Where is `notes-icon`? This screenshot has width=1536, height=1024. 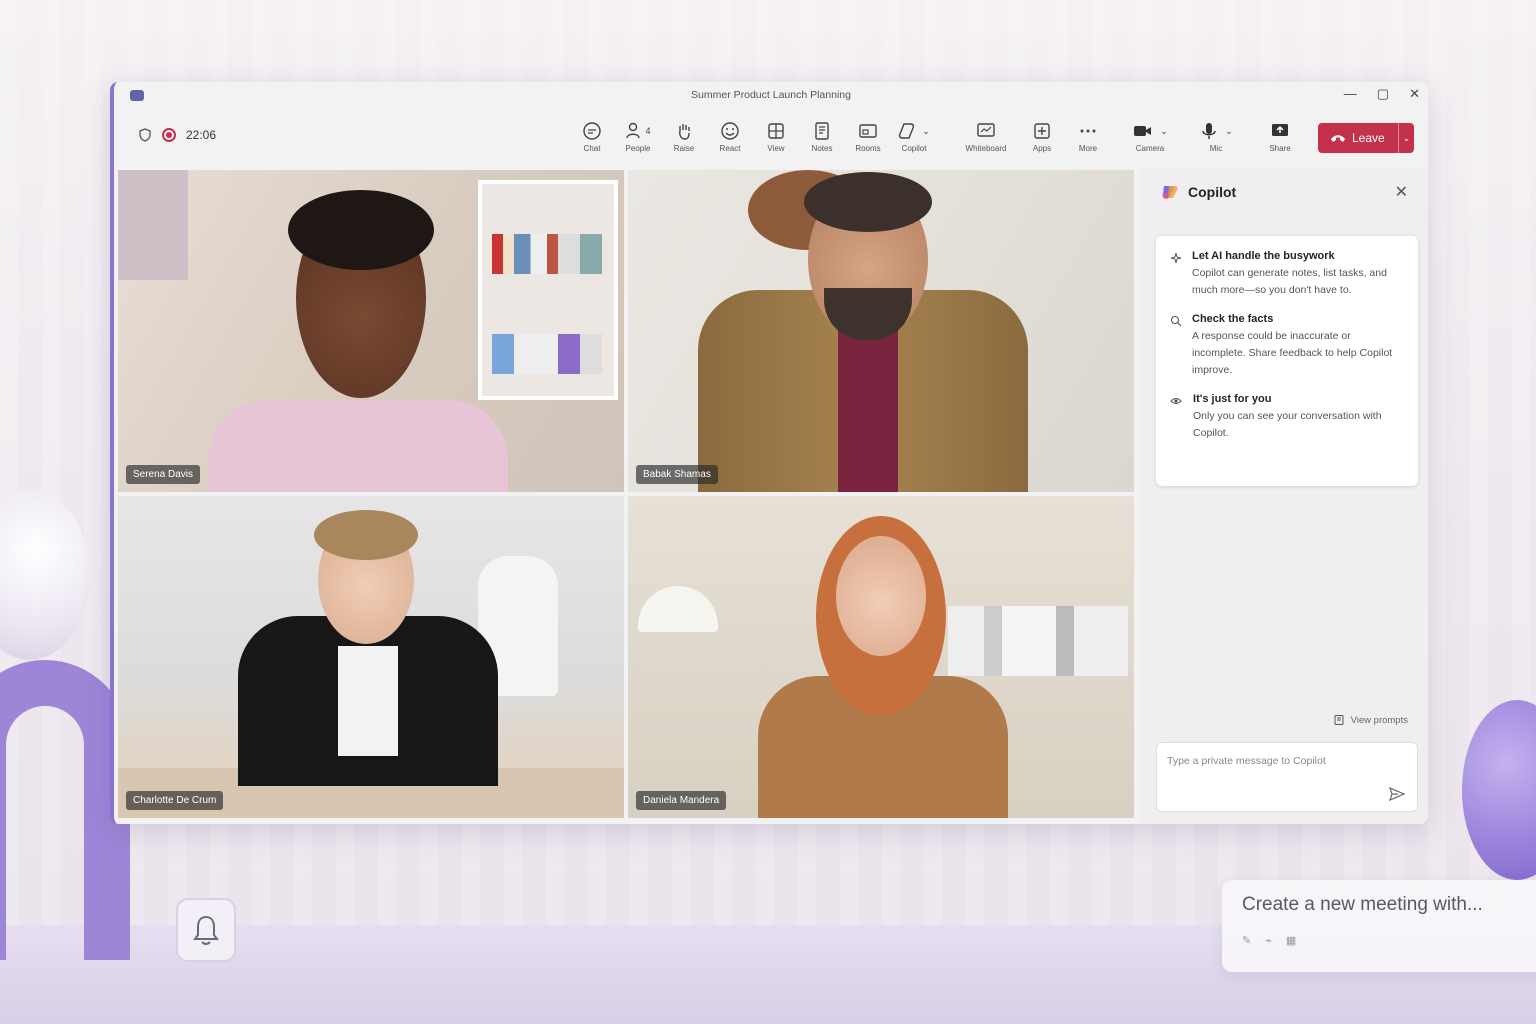 notes-icon is located at coordinates (822, 131).